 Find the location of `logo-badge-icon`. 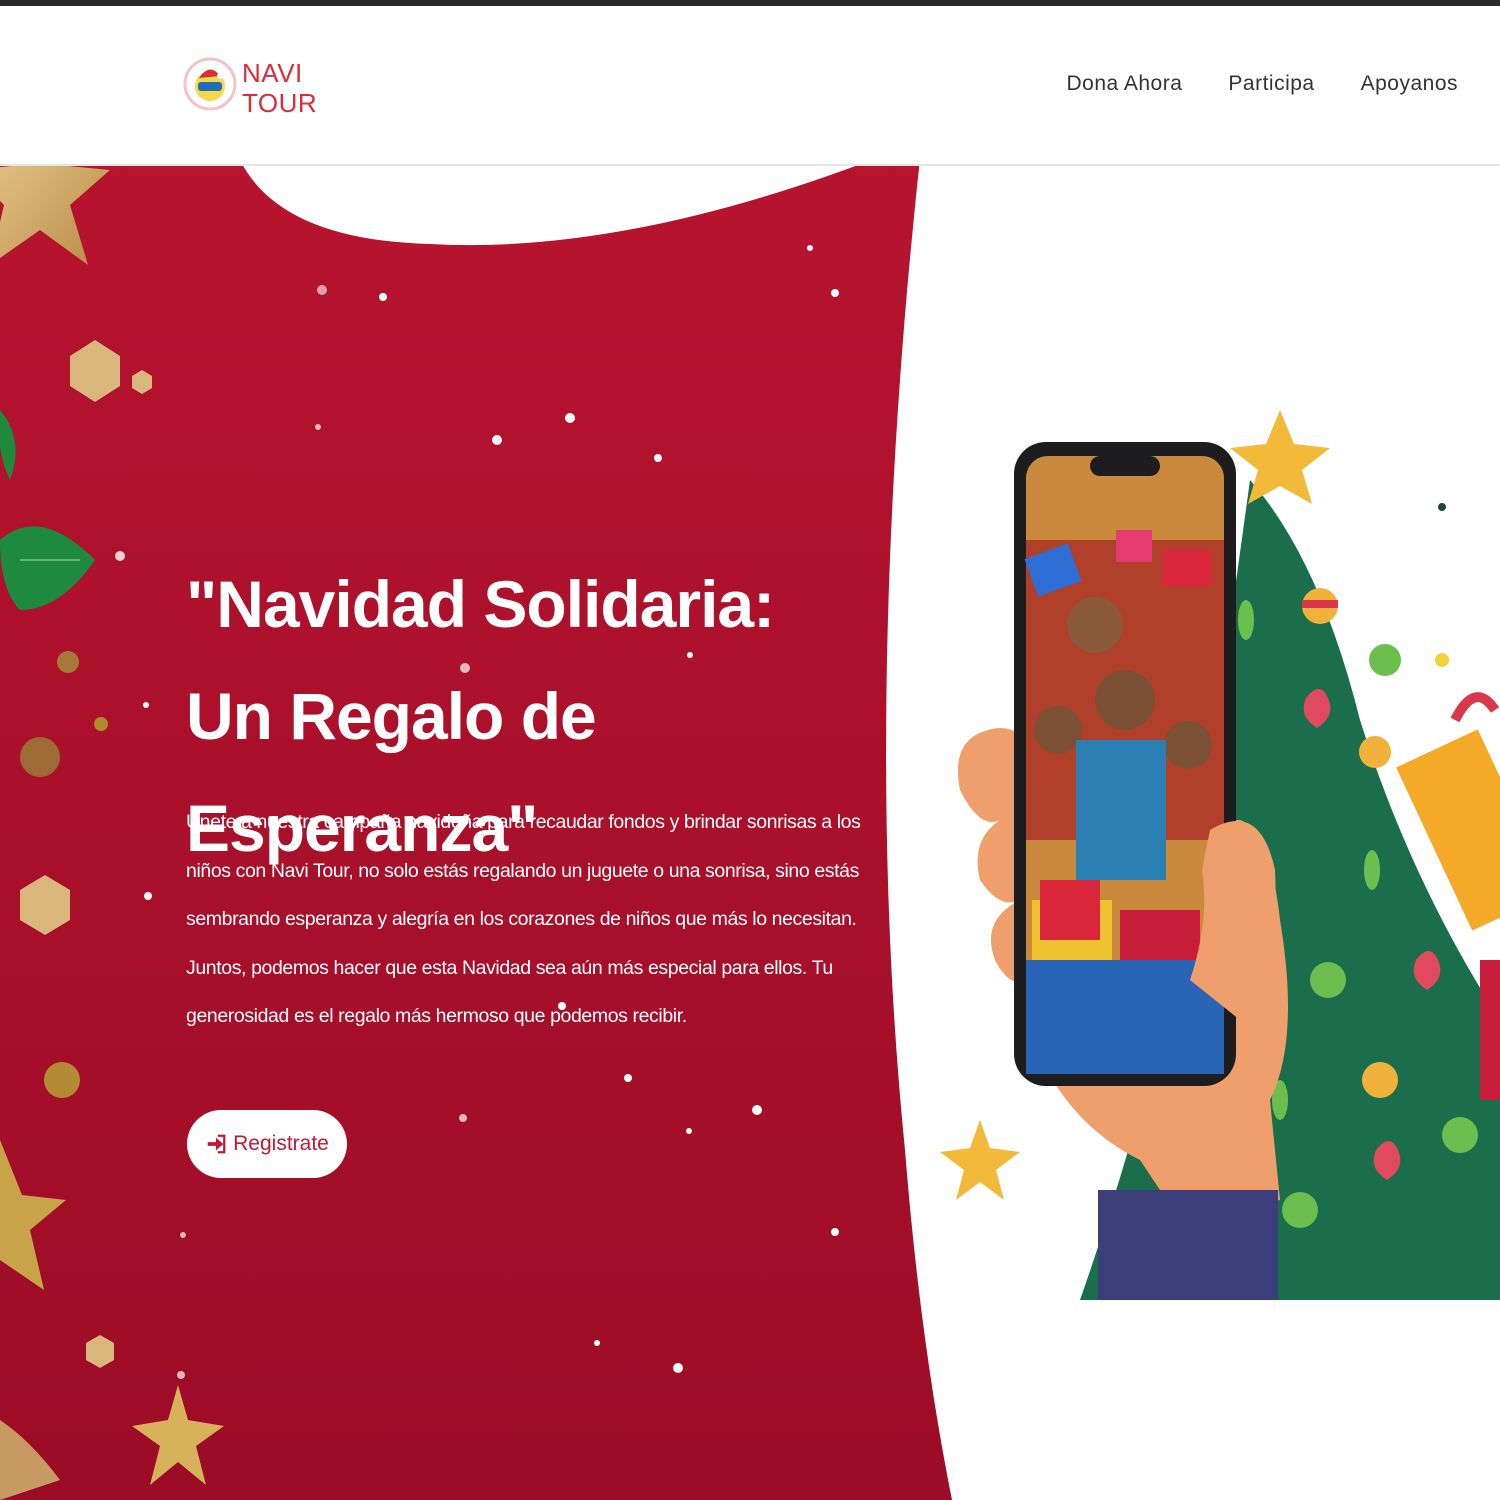

logo-badge-icon is located at coordinates (210, 84).